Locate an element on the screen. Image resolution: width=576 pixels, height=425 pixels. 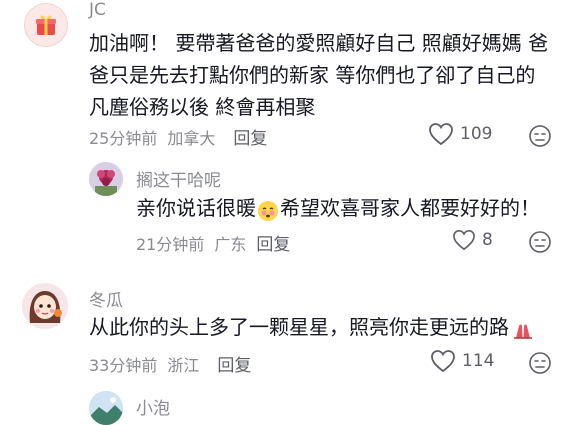
like-count: 114 is located at coordinates (478, 361).